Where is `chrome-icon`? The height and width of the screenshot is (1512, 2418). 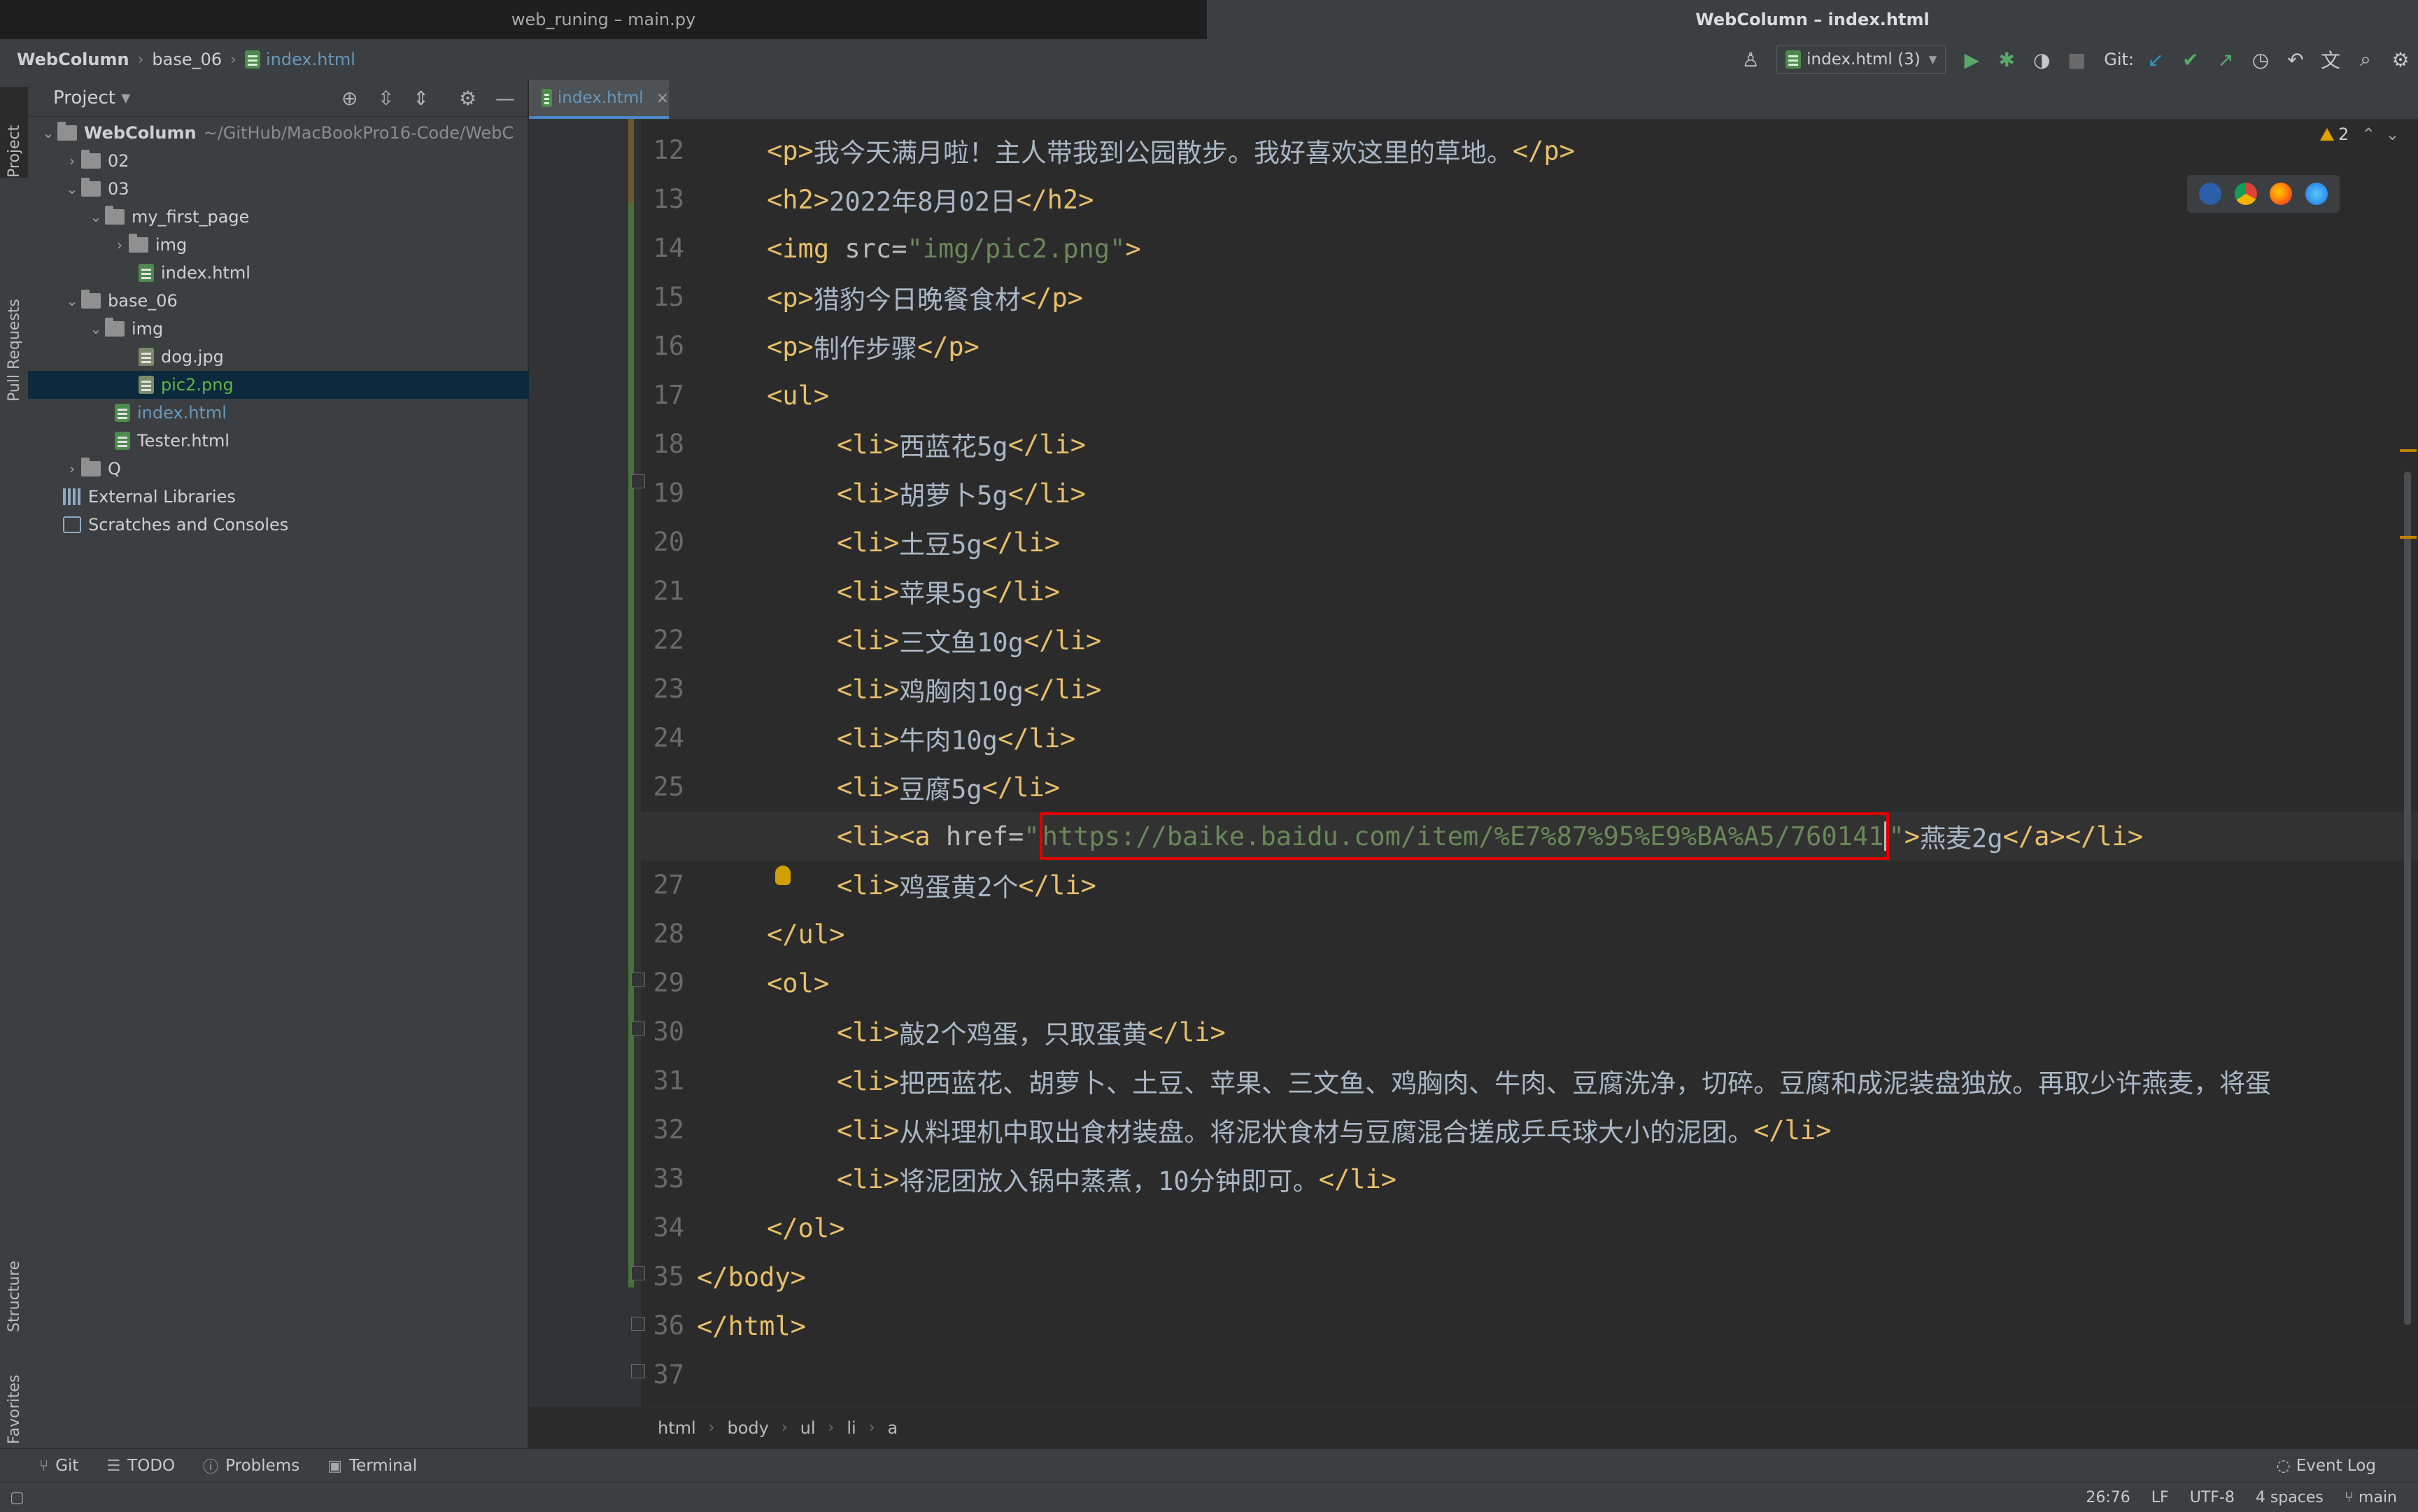 chrome-icon is located at coordinates (2245, 194).